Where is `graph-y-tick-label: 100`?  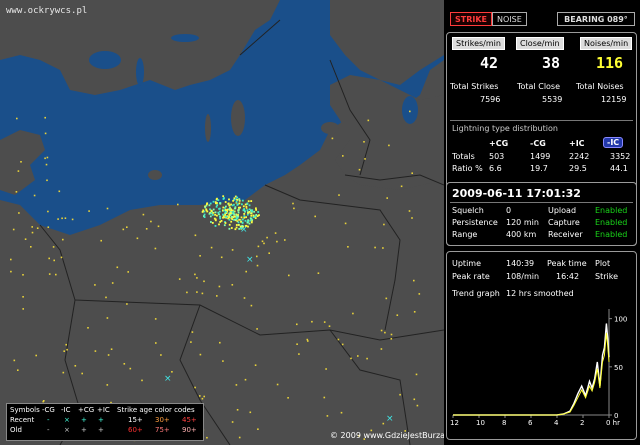 graph-y-tick-label: 100 is located at coordinates (620, 320).